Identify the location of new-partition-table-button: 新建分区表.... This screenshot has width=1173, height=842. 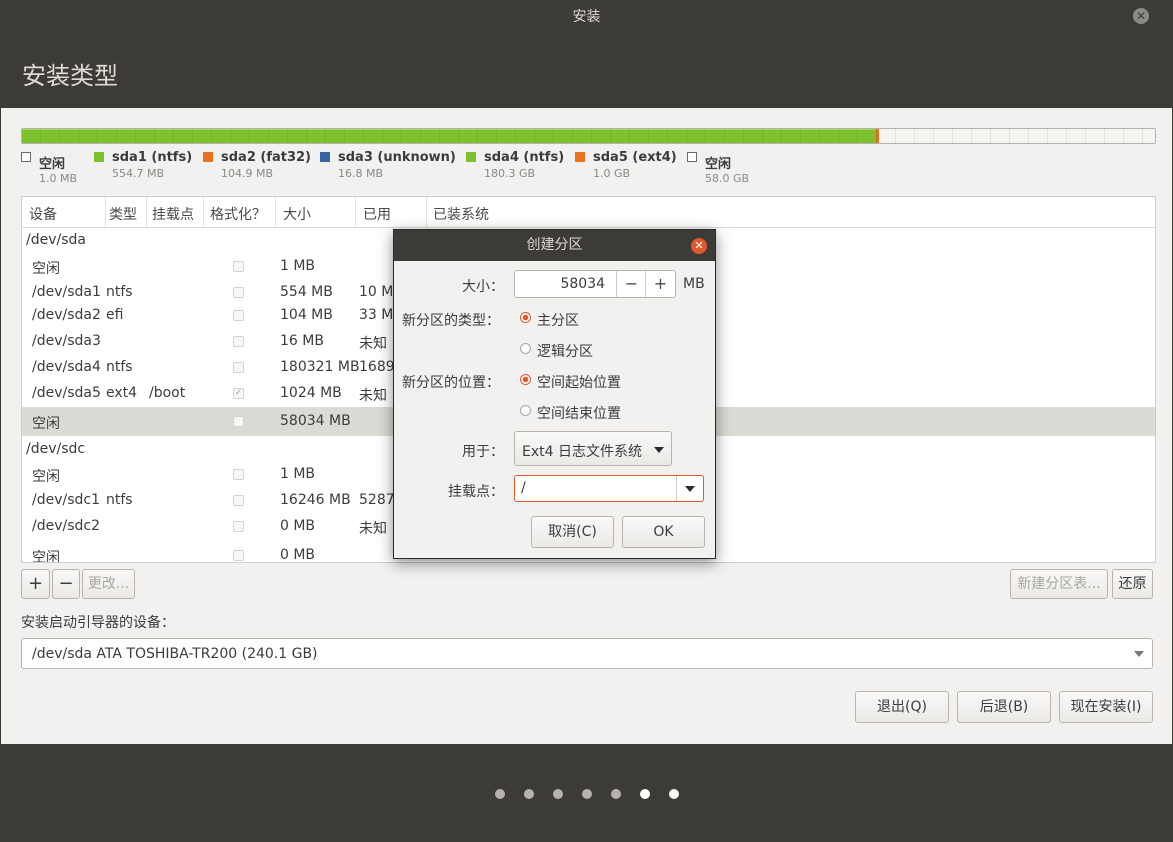
(1059, 584).